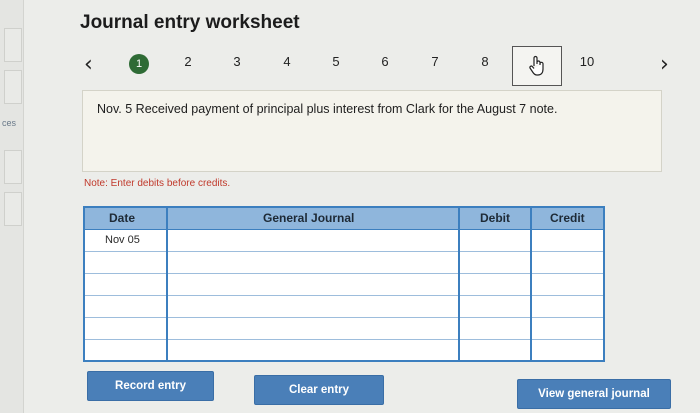 The height and width of the screenshot is (413, 700). Describe the element at coordinates (567, 218) in the screenshot. I see `column-header-credit: Credit` at that location.